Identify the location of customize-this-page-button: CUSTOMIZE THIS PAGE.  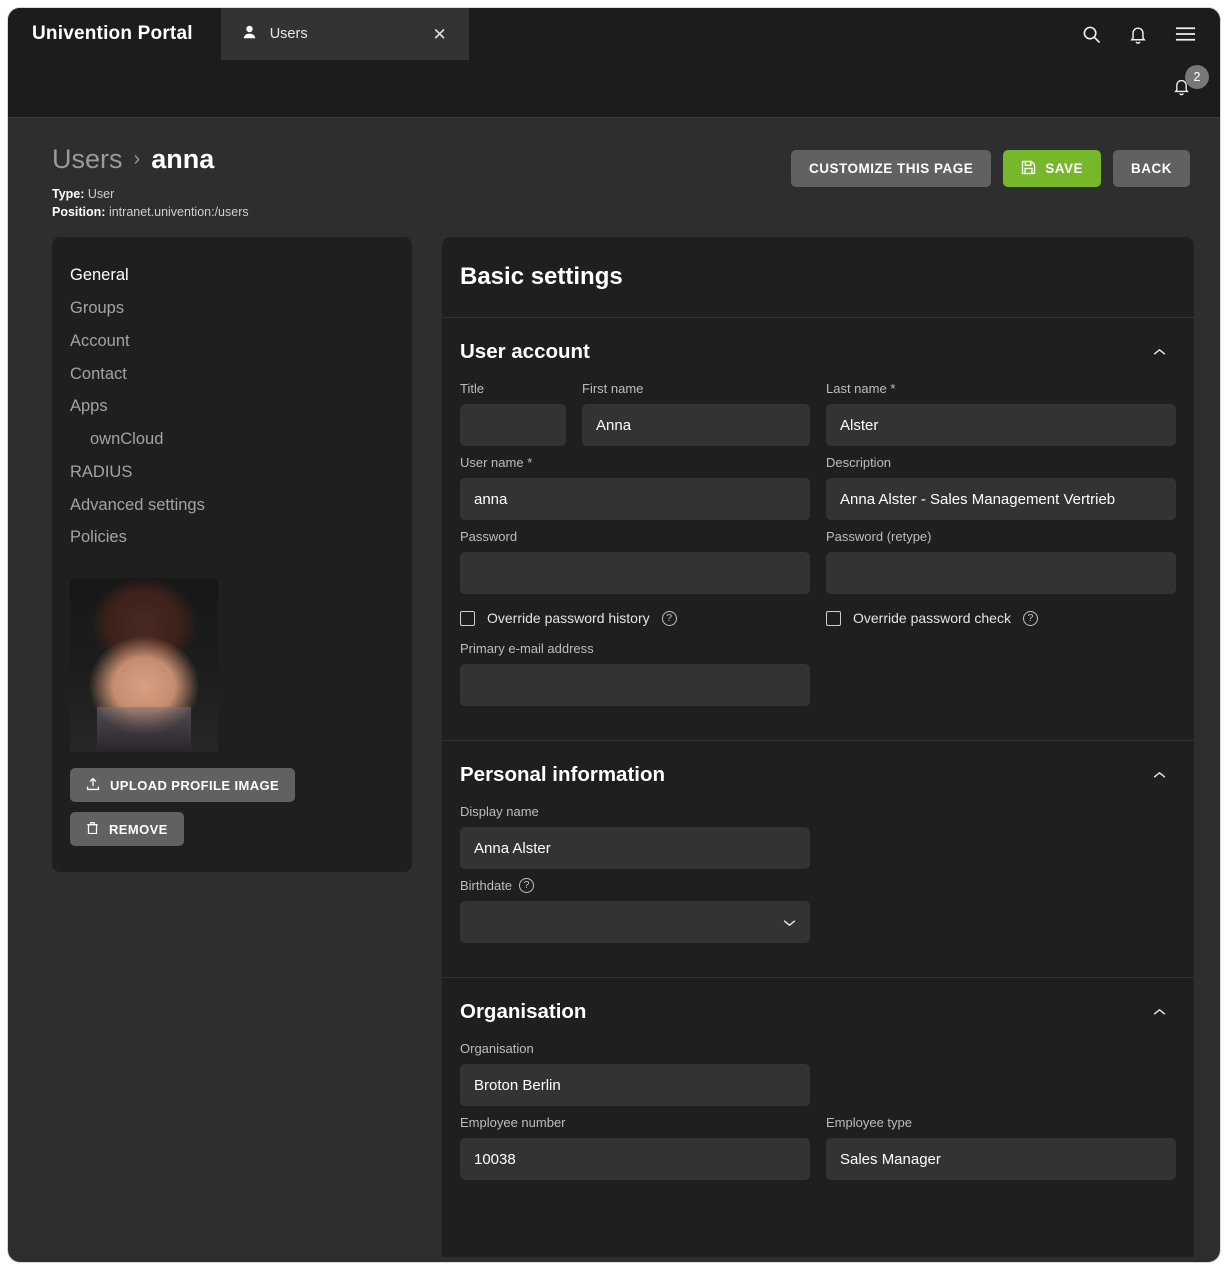
(891, 168).